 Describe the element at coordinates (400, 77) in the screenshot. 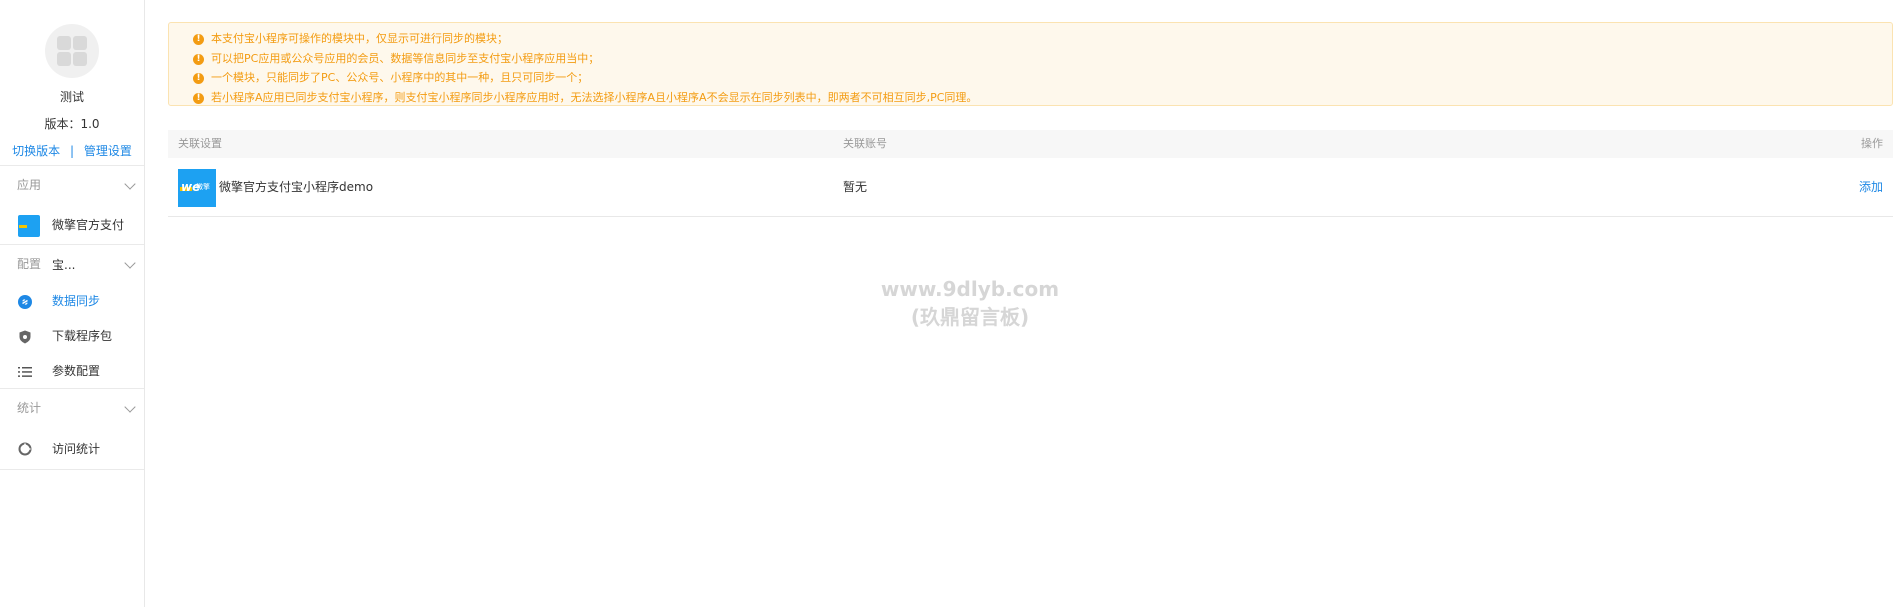

I see `notice-text: 一个模块，只能同步了PC、公众号、小程序中的其中一种，且只可同步一个；` at that location.